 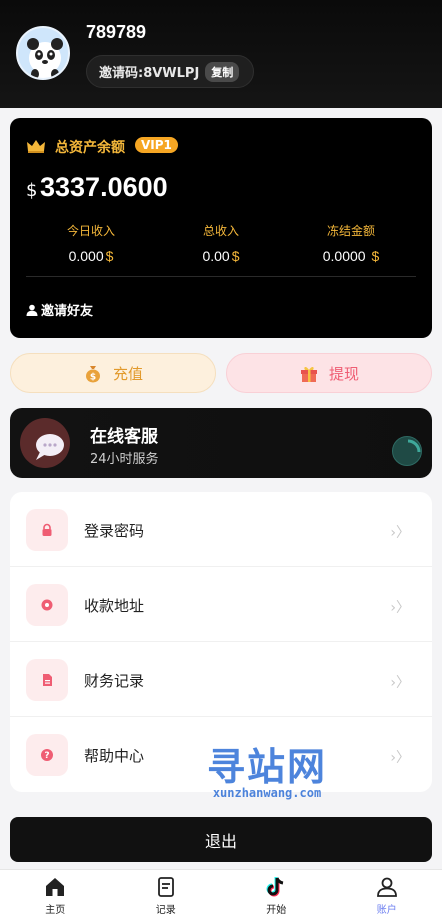 I want to click on nav-label: 记录, so click(x=165, y=910).